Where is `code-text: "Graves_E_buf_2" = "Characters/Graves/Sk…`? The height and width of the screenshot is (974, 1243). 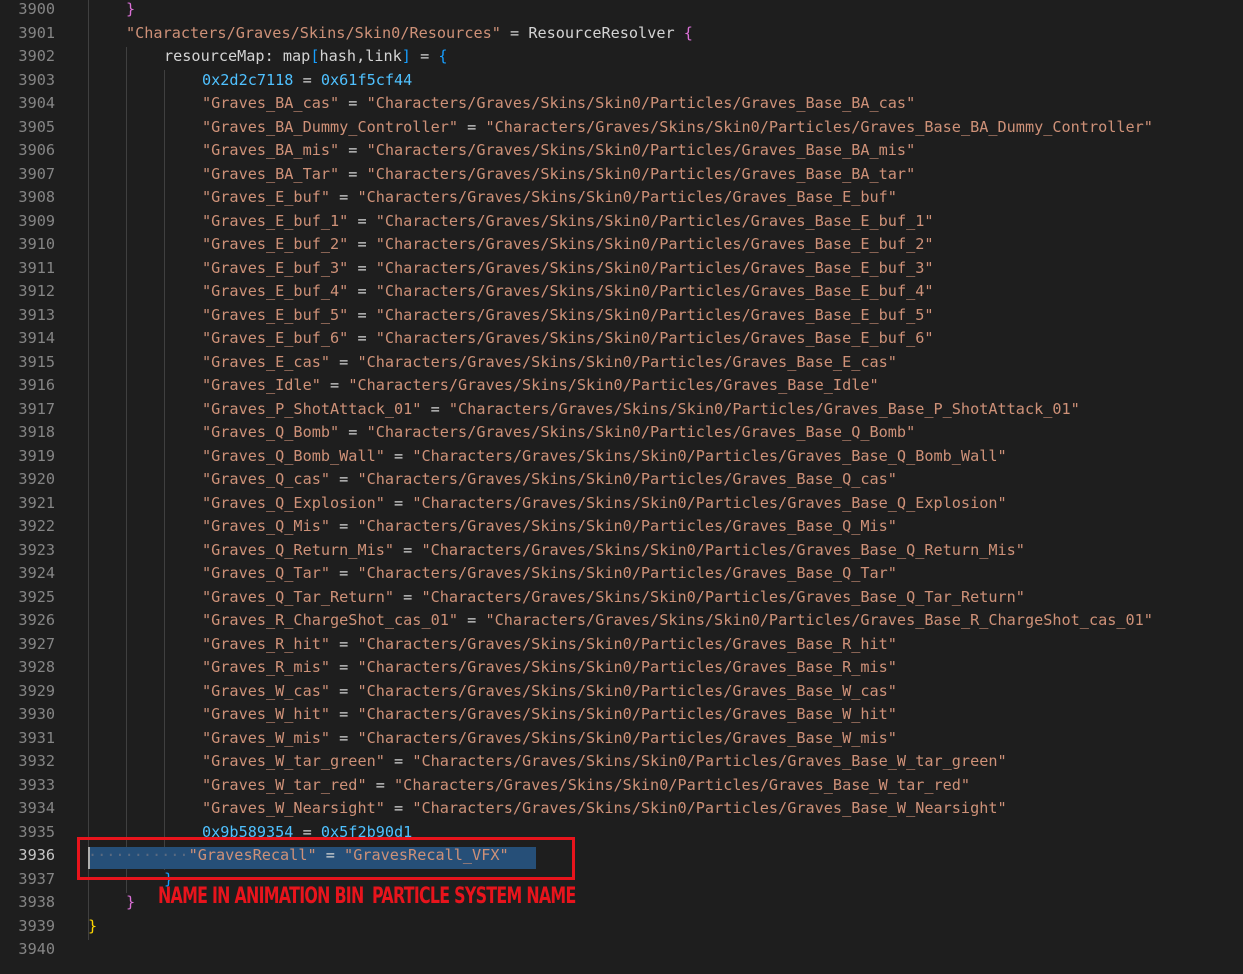
code-text: "Graves_E_buf_2" = "Characters/Graves/Sk… is located at coordinates (568, 245).